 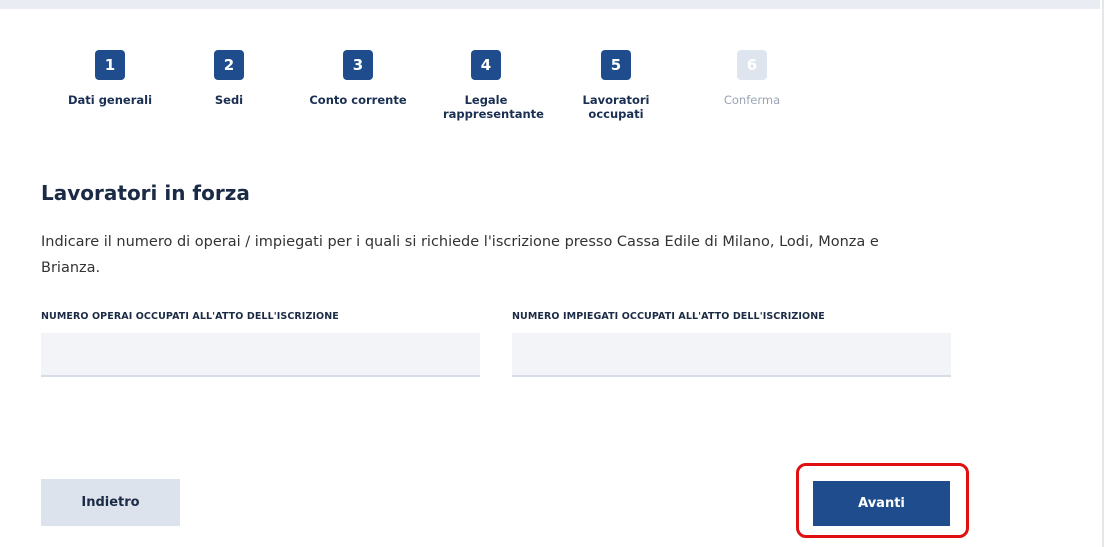 What do you see at coordinates (145, 193) in the screenshot?
I see `section-title: Lavoratori in forza` at bounding box center [145, 193].